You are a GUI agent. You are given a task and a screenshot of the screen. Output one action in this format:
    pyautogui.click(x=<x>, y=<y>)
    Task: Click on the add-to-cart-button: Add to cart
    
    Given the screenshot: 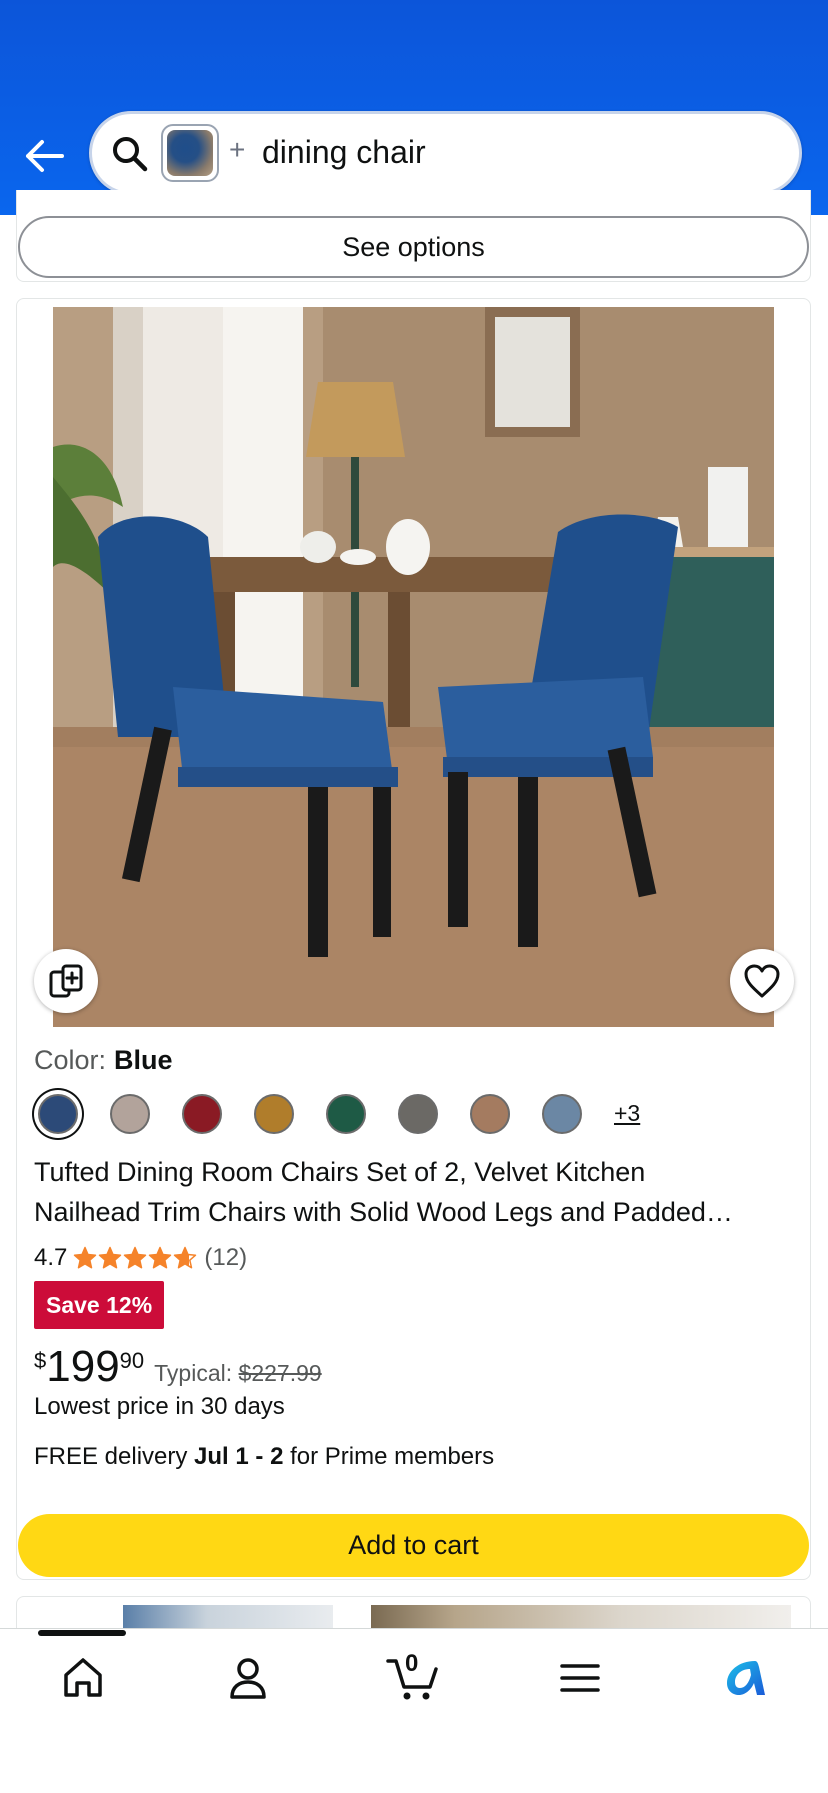 What is the action you would take?
    pyautogui.click(x=413, y=1545)
    